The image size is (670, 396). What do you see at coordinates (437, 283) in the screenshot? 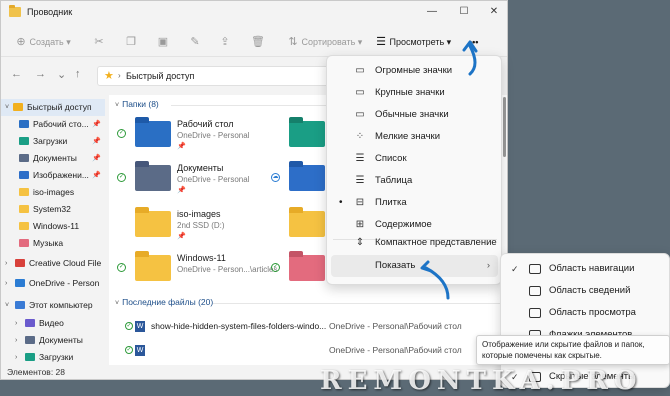
I see `annotation-arrow` at bounding box center [437, 283].